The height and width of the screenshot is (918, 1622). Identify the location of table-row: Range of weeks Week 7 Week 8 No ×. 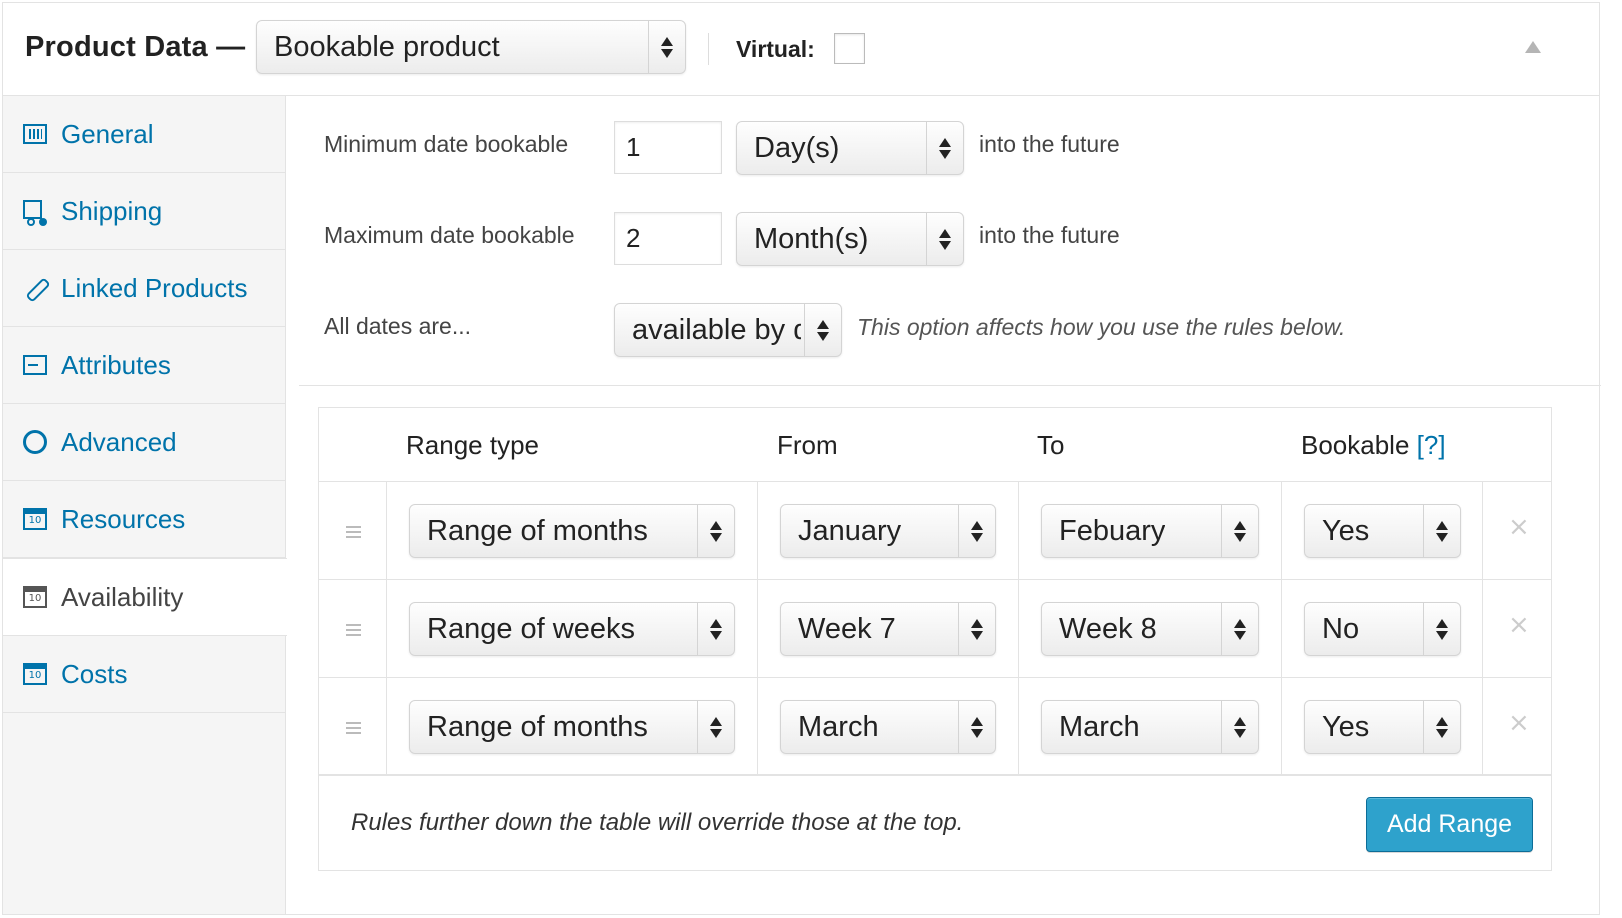
(935, 629).